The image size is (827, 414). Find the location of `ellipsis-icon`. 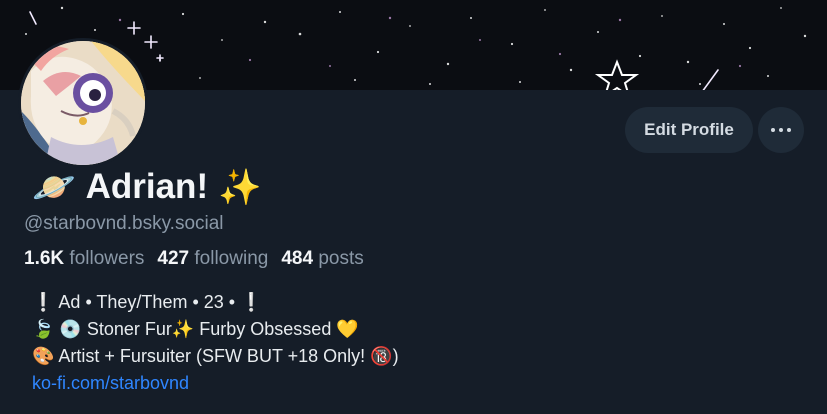

ellipsis-icon is located at coordinates (781, 130).